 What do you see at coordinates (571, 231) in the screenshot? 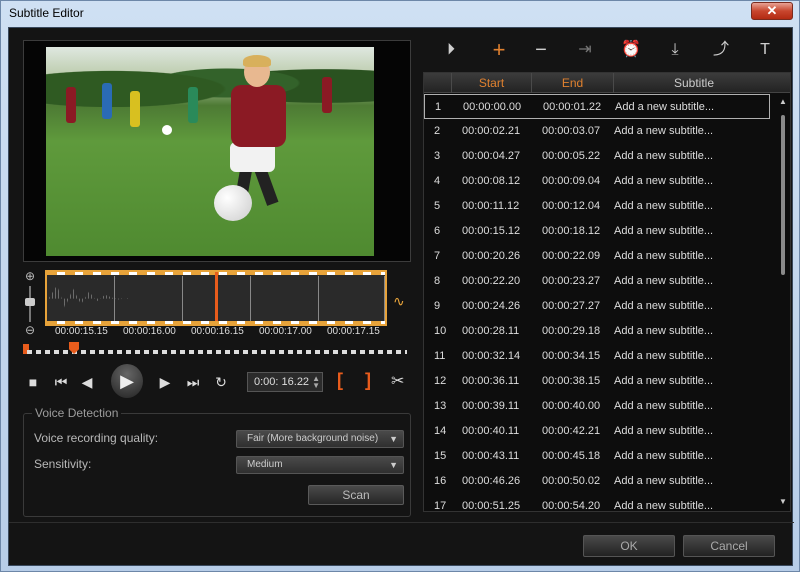
I see `row-end-time: 00:00:18.12` at bounding box center [571, 231].